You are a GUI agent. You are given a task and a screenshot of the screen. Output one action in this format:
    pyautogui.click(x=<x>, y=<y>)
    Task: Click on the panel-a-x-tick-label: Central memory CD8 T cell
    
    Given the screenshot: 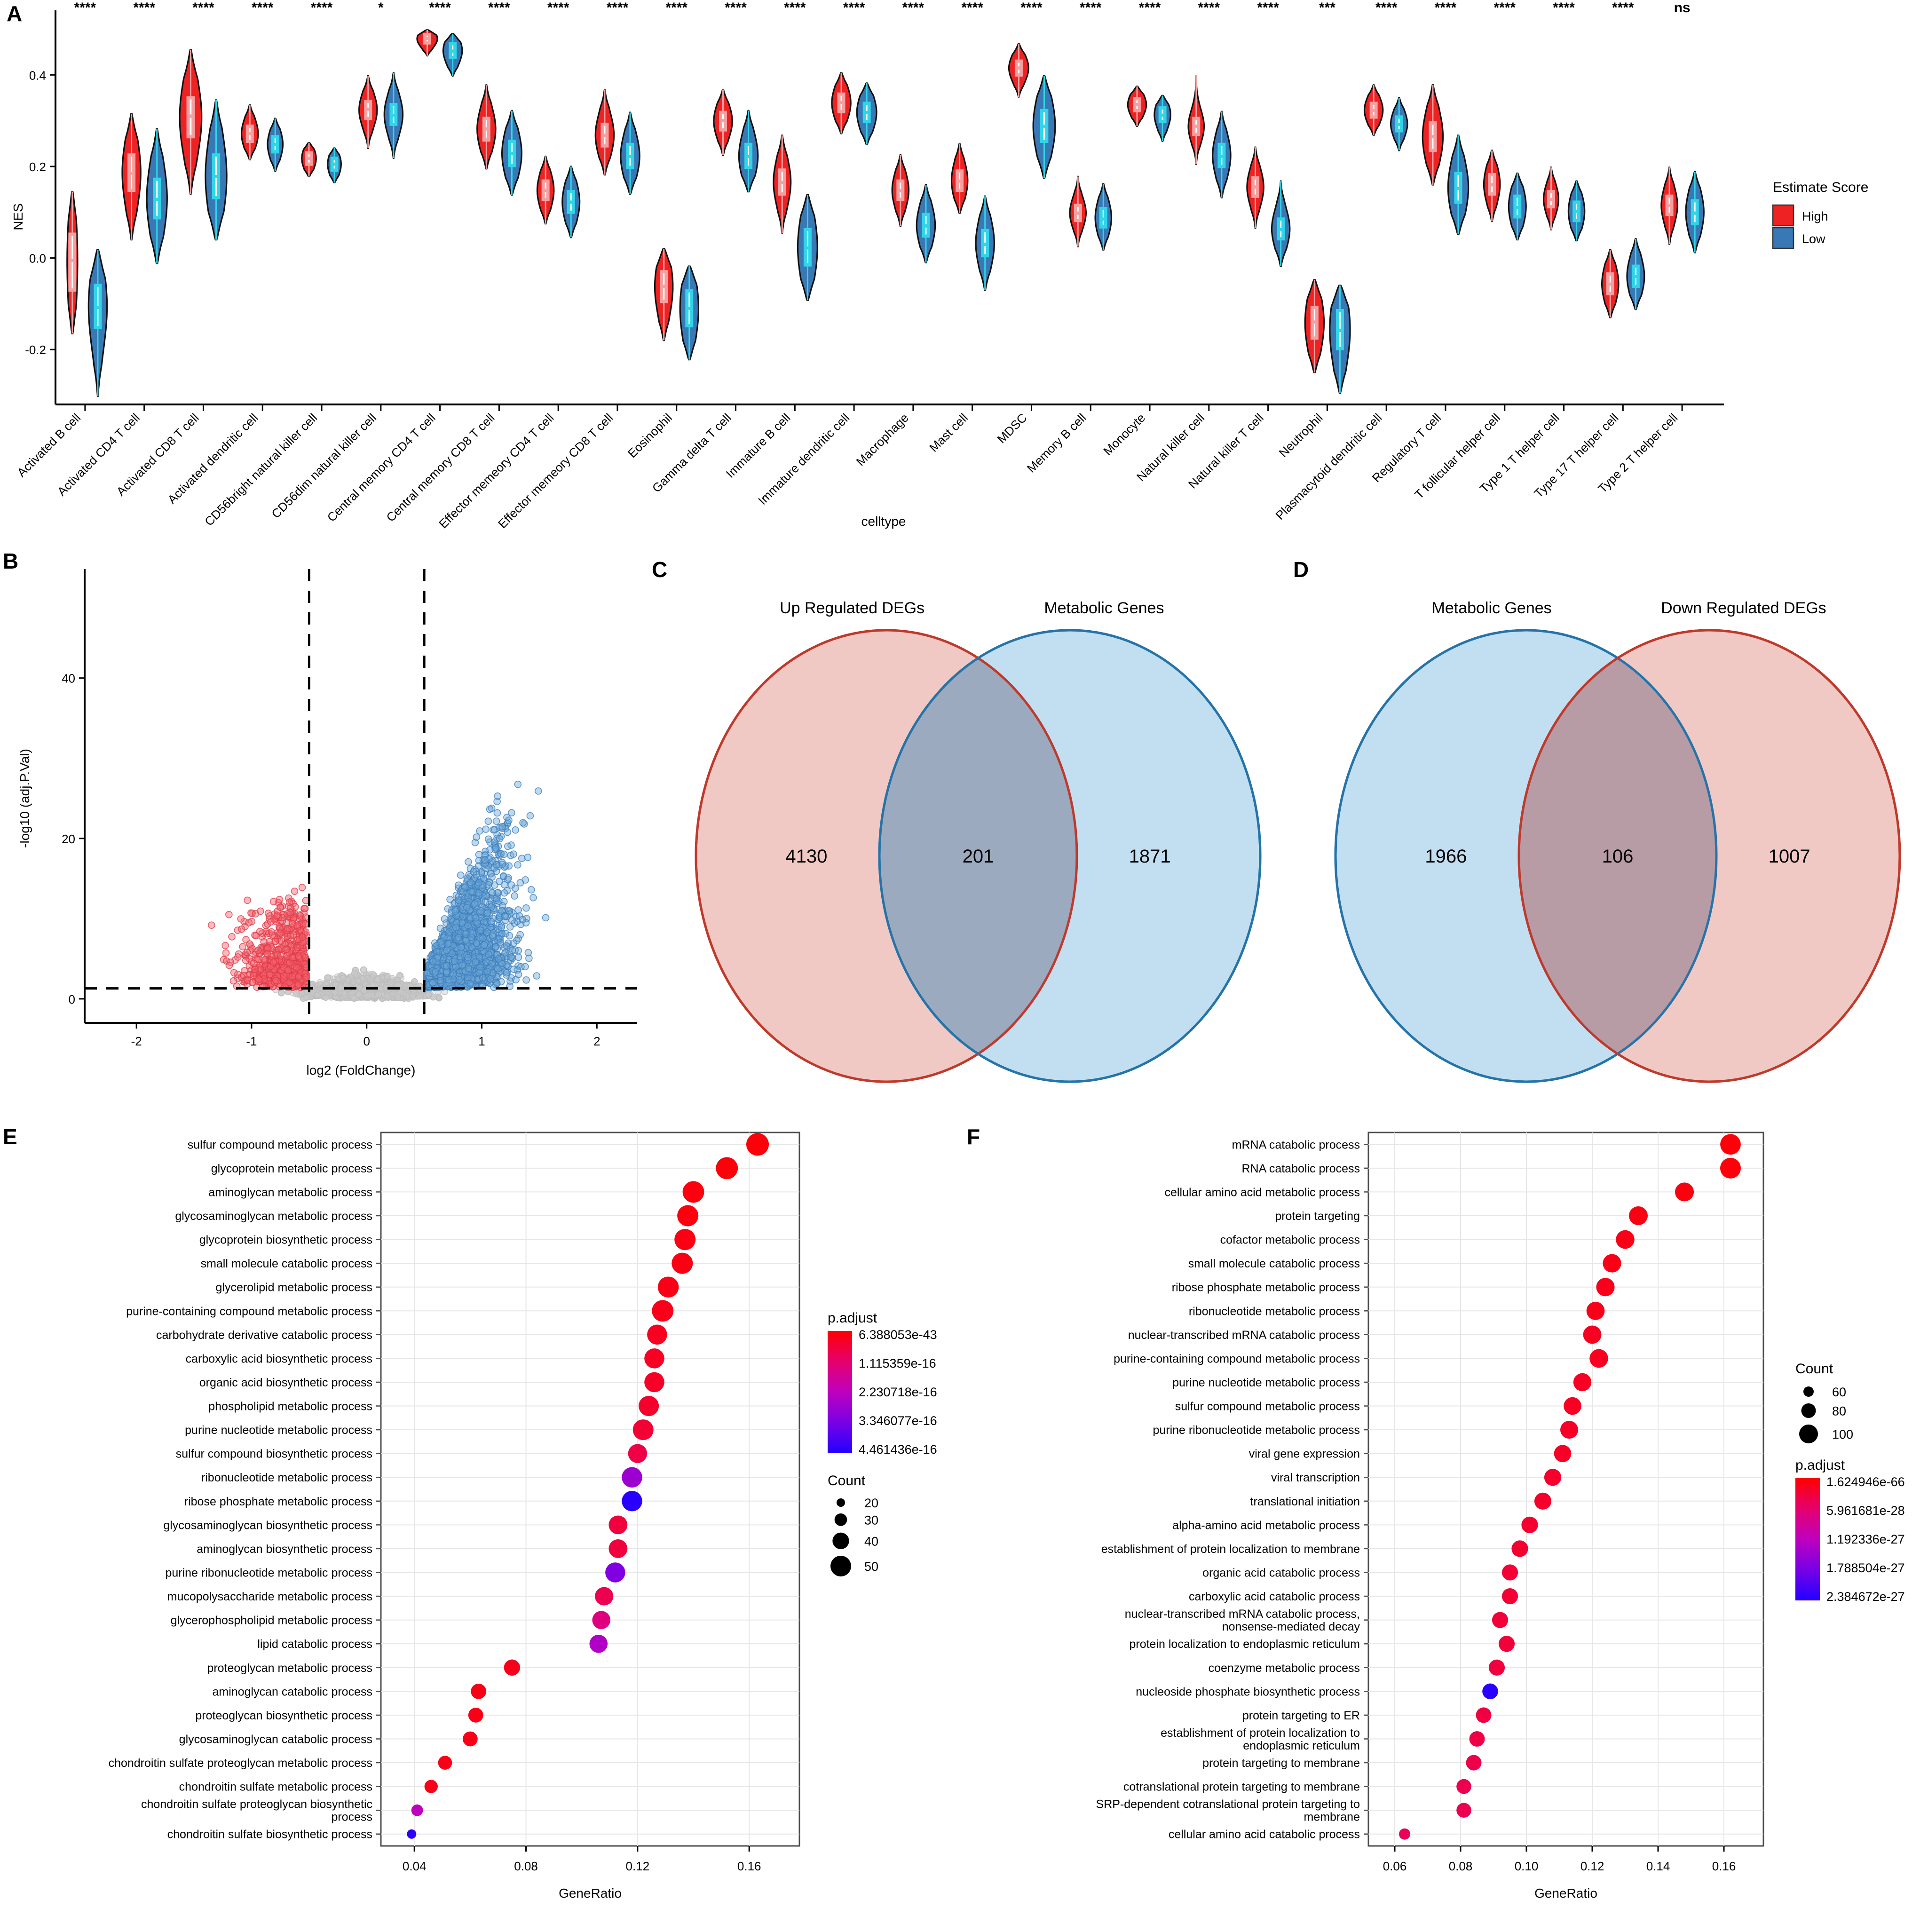 What is the action you would take?
    pyautogui.click(x=440, y=467)
    